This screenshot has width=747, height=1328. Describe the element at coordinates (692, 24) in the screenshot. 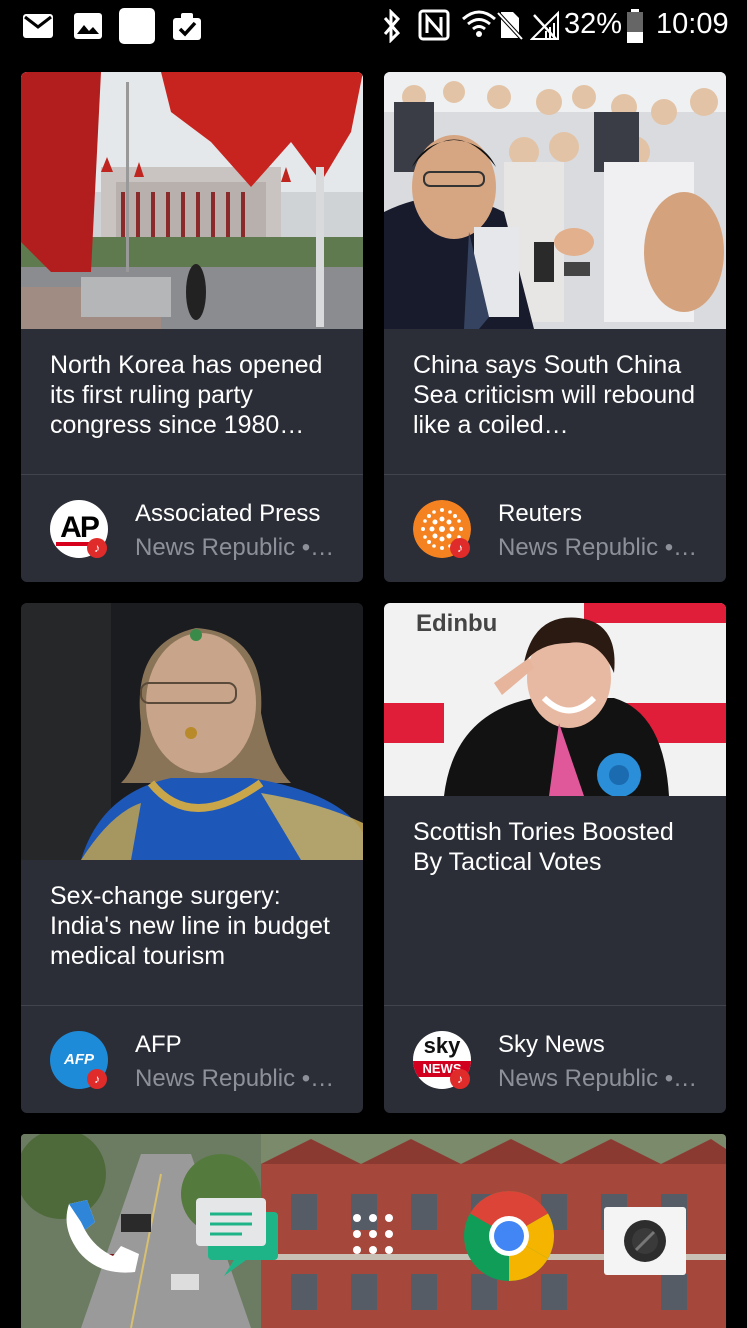

I see `clock: 10:09` at that location.